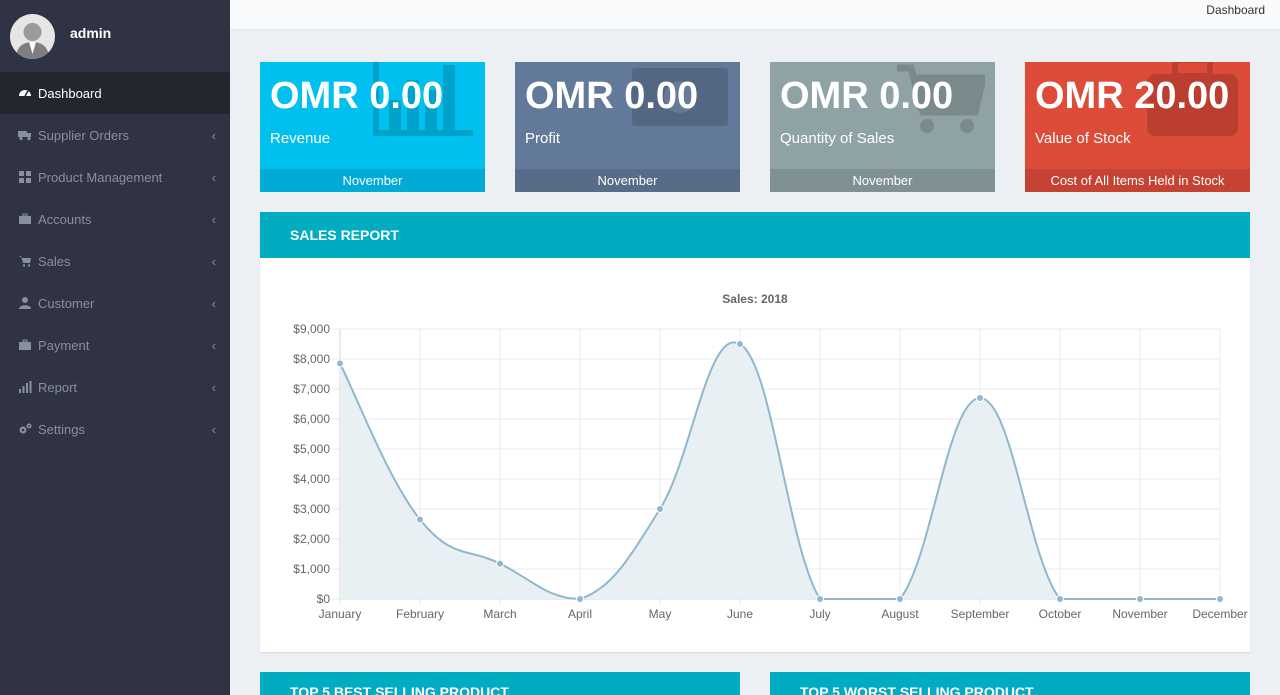  Describe the element at coordinates (311, 449) in the screenshot. I see `y-tick-label: $5,000` at that location.